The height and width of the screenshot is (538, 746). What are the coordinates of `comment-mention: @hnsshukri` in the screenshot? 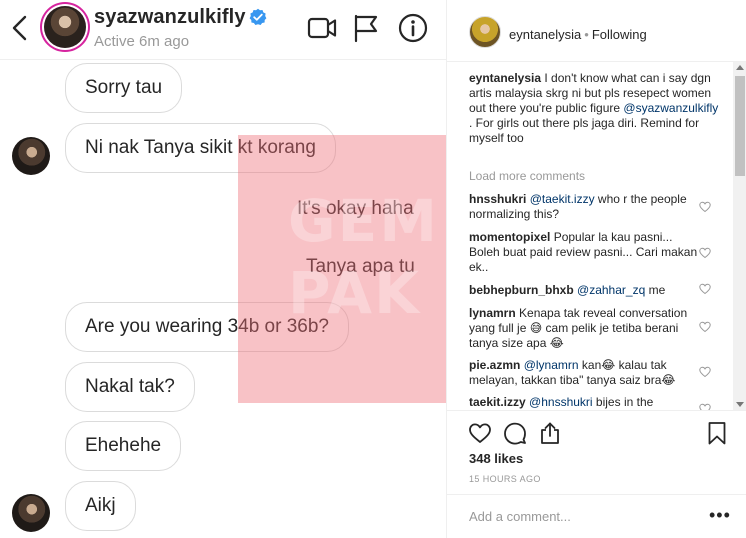 It's located at (561, 402).